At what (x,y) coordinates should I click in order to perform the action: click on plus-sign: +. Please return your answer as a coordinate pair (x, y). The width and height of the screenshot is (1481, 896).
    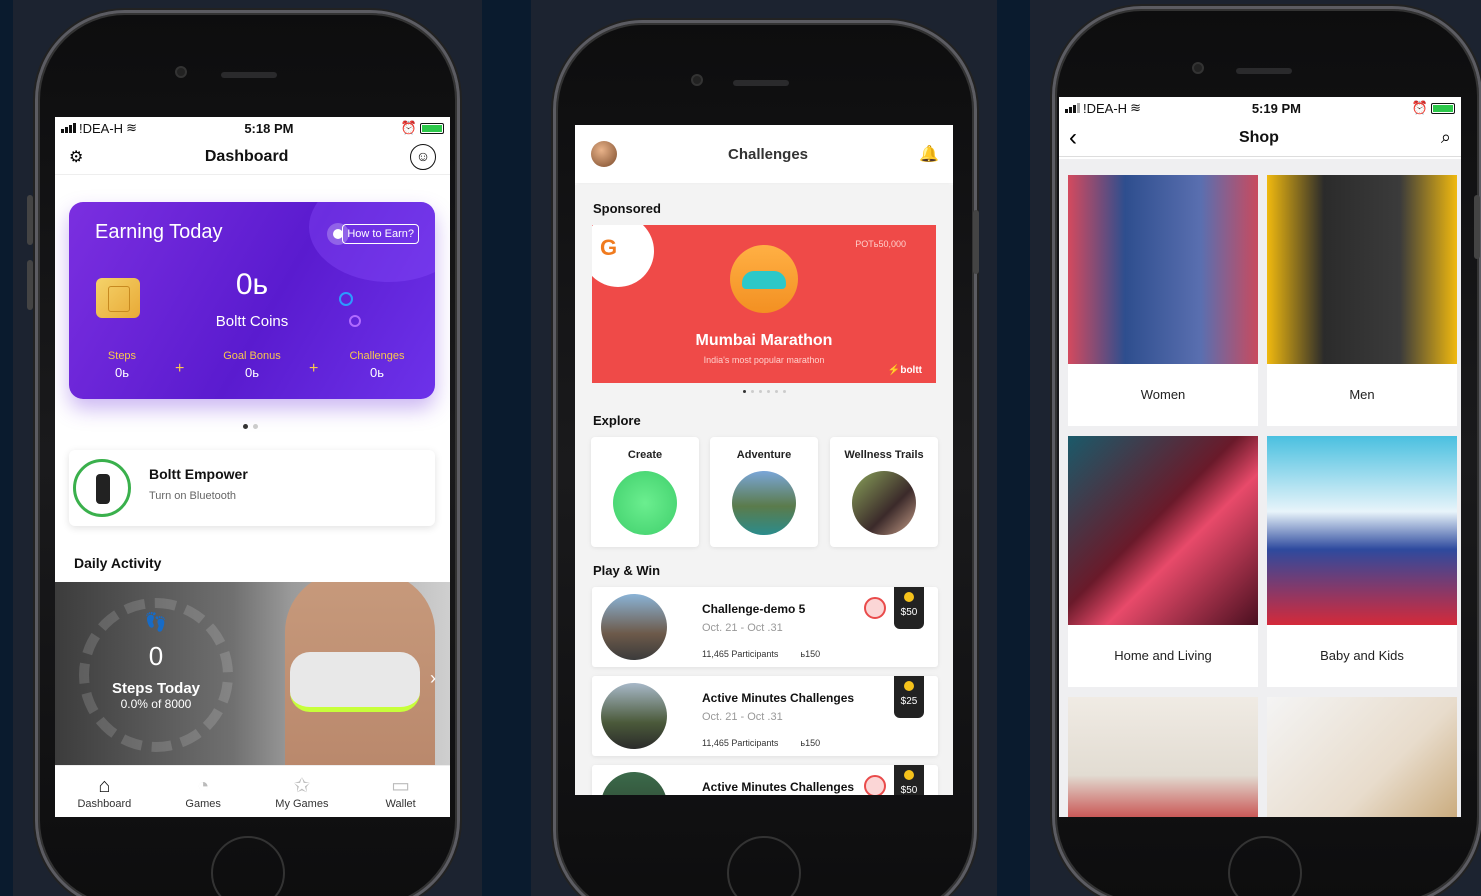
    Looking at the image, I should click on (180, 368).